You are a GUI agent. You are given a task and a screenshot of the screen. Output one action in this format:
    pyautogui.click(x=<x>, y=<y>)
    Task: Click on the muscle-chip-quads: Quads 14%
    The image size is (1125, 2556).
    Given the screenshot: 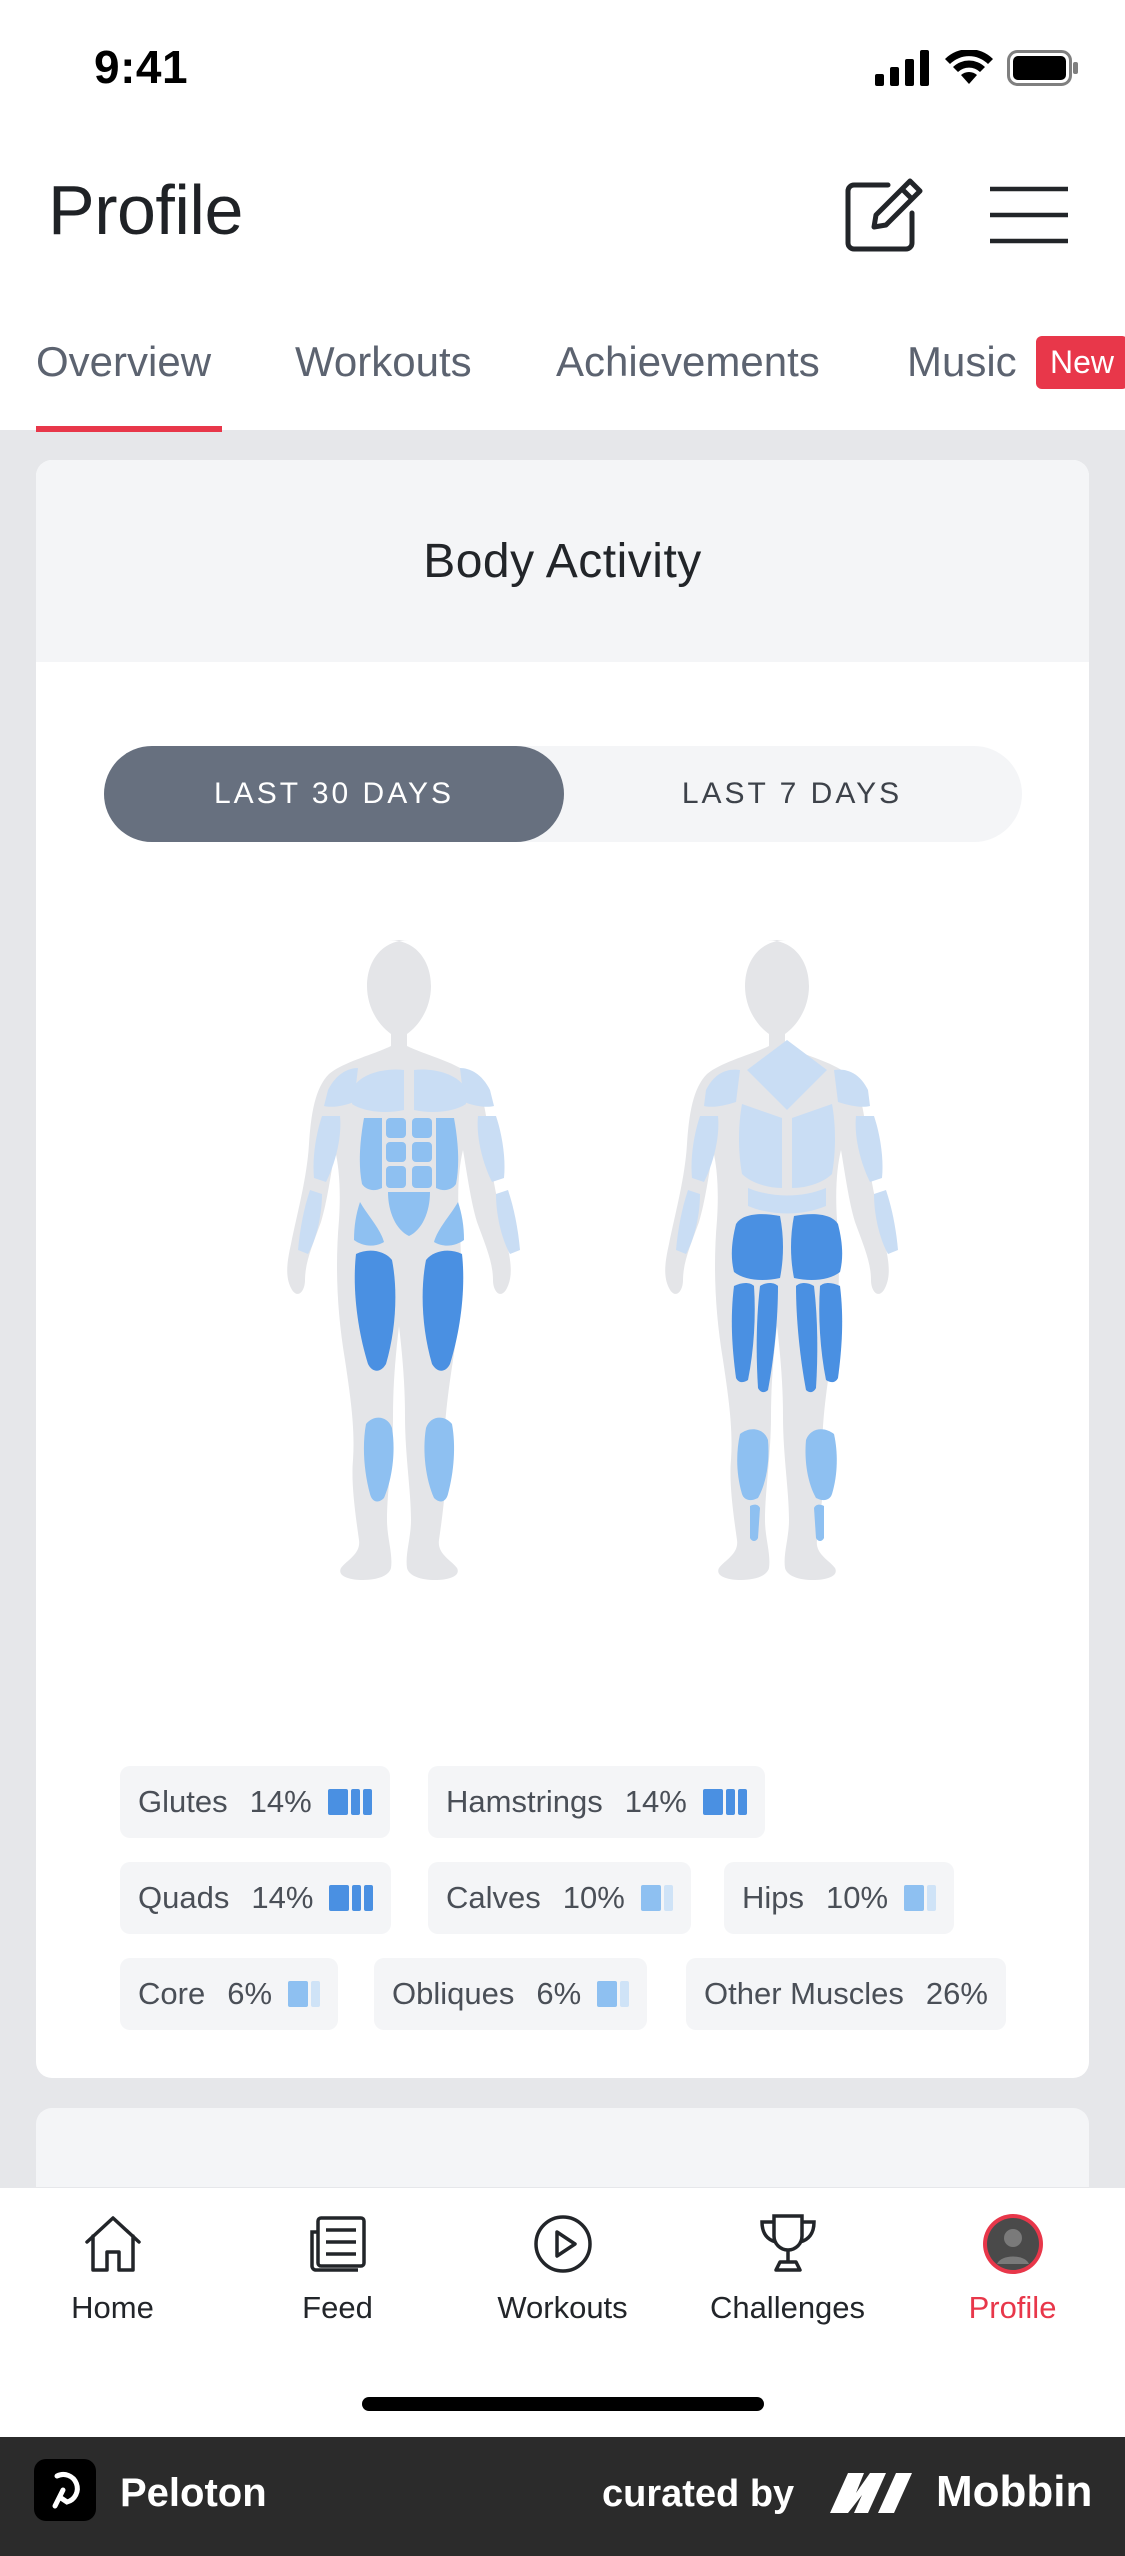 What is the action you would take?
    pyautogui.click(x=256, y=1898)
    